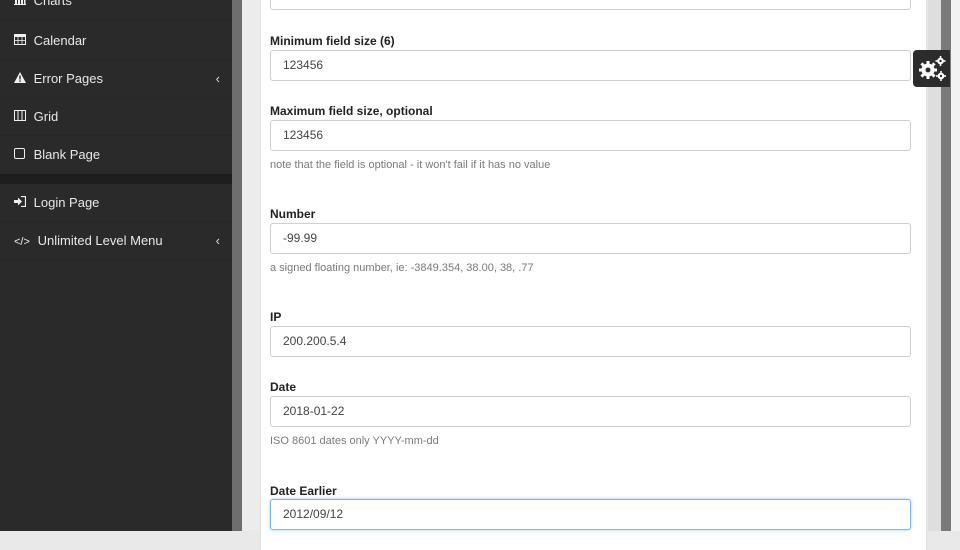 The width and height of the screenshot is (960, 550). I want to click on number-input: -99.99, so click(590, 238).